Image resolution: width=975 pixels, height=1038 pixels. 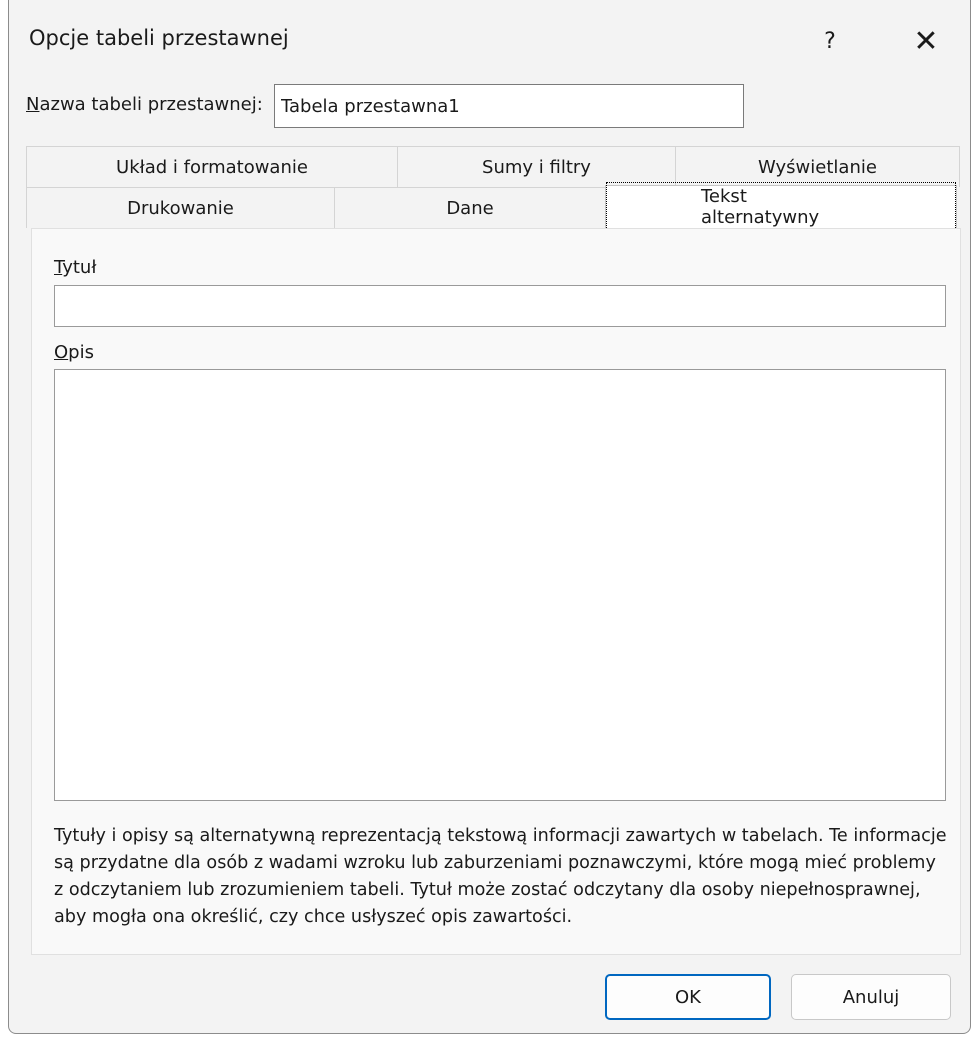 I want to click on tab-printing: Drukowanie, so click(x=180, y=207).